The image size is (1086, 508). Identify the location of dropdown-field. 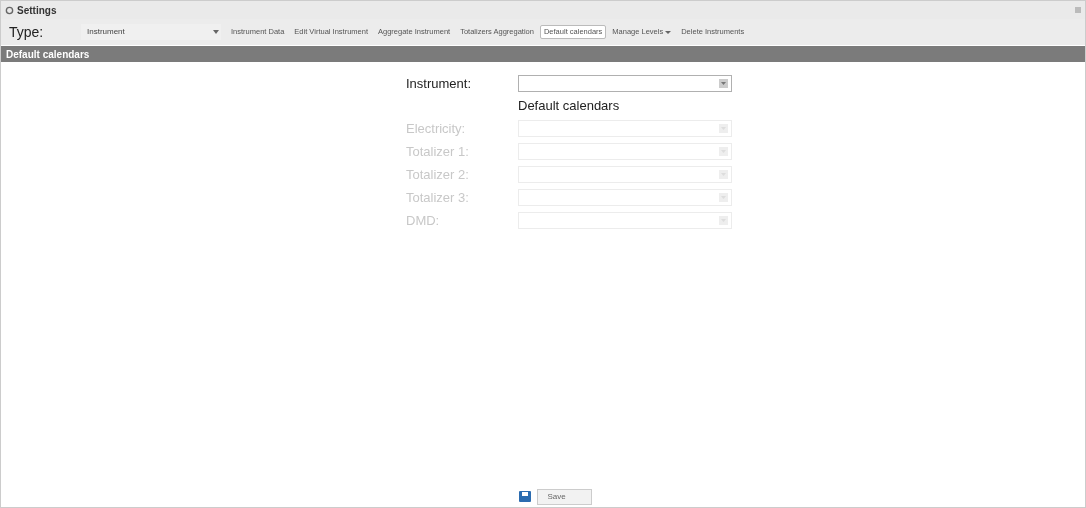
(625, 83).